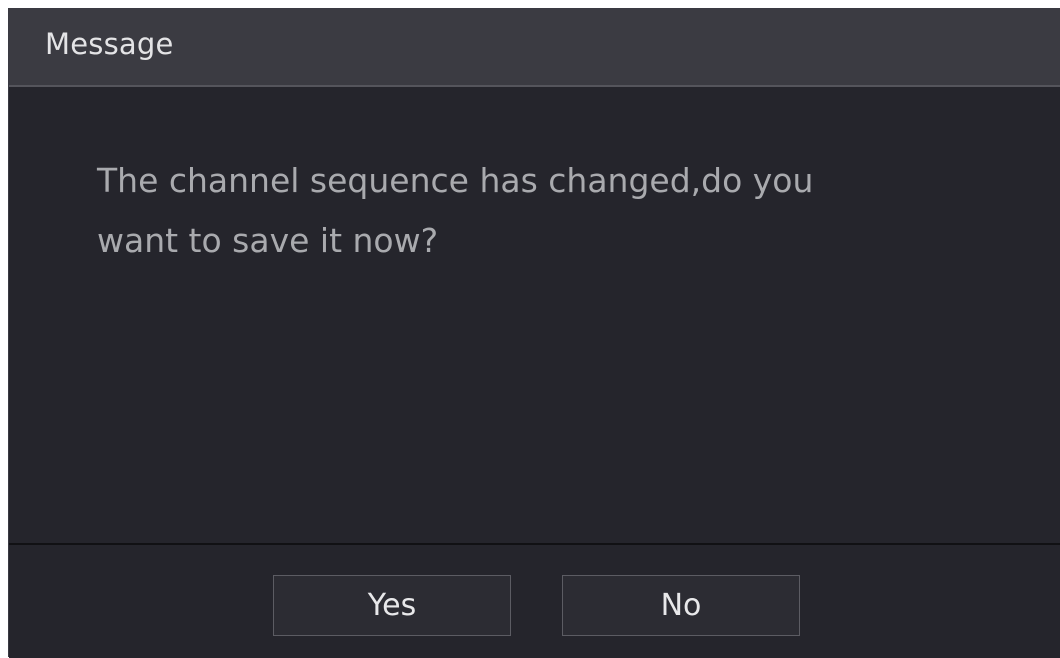 The image size is (1060, 658). Describe the element at coordinates (681, 605) in the screenshot. I see `no-button: No` at that location.